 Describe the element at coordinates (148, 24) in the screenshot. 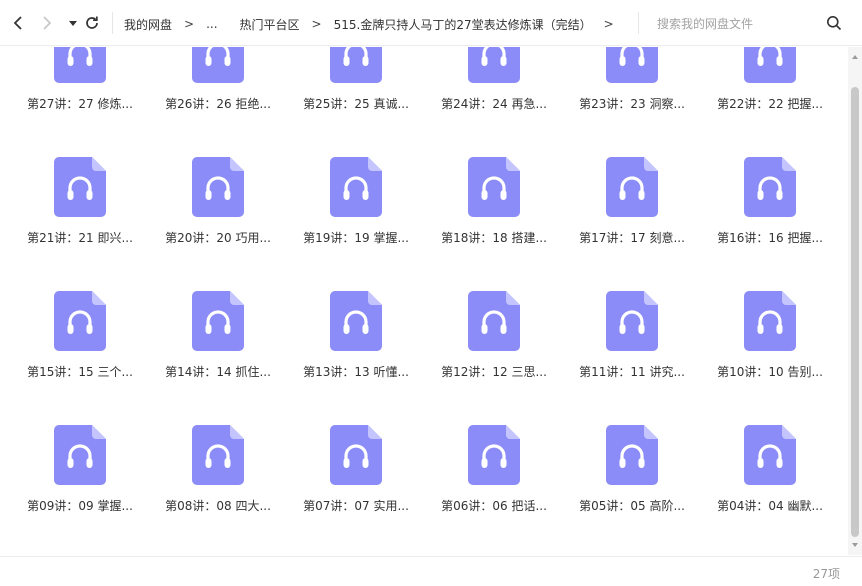

I see `breadcrumb-item-my-drive: 我的网盘` at that location.